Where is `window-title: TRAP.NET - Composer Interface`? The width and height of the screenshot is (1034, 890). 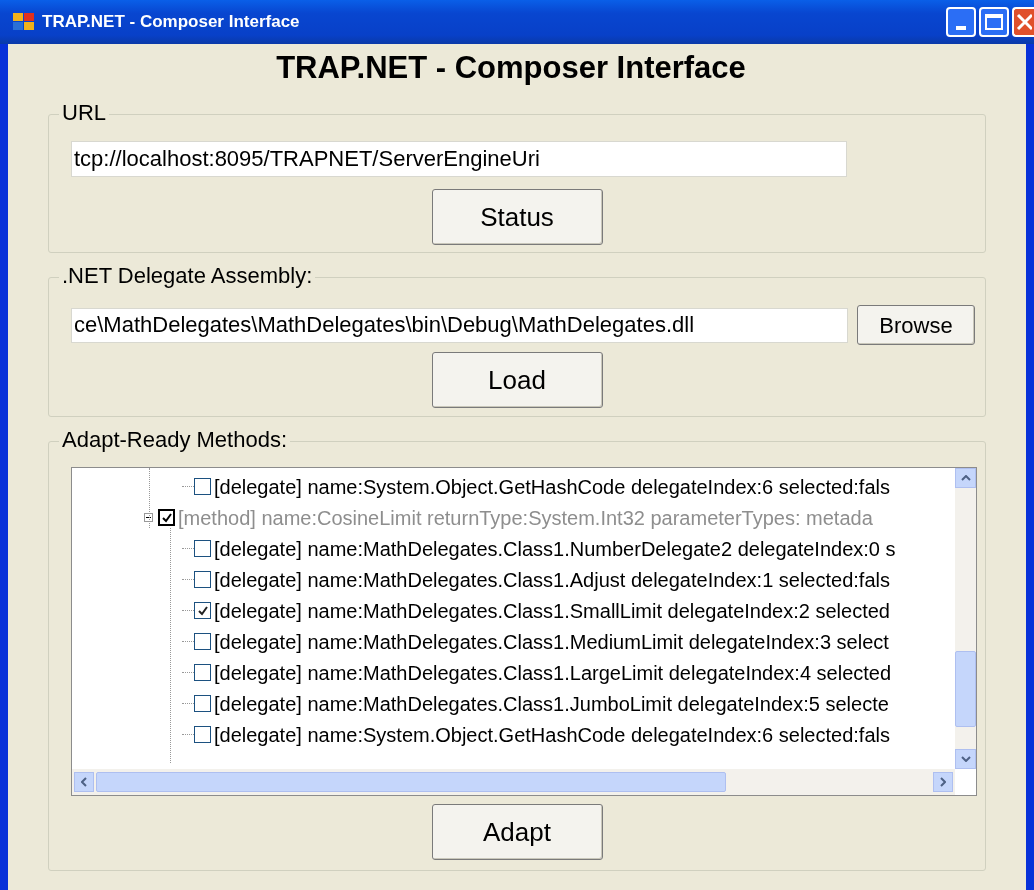
window-title: TRAP.NET - Composer Interface is located at coordinates (171, 22).